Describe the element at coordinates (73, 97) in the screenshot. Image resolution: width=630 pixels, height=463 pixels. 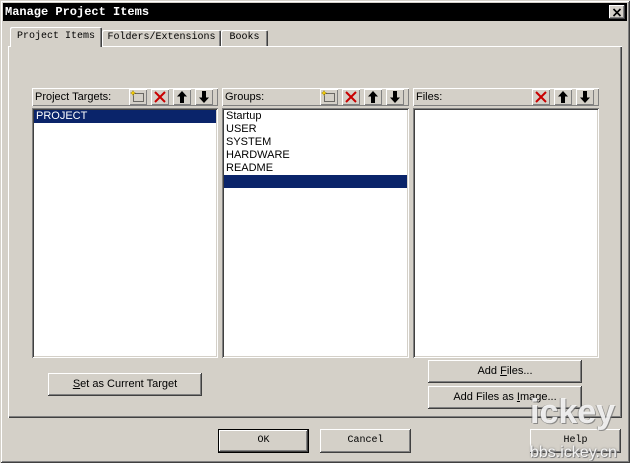
I see `project-targets-label: Project Targets:` at that location.